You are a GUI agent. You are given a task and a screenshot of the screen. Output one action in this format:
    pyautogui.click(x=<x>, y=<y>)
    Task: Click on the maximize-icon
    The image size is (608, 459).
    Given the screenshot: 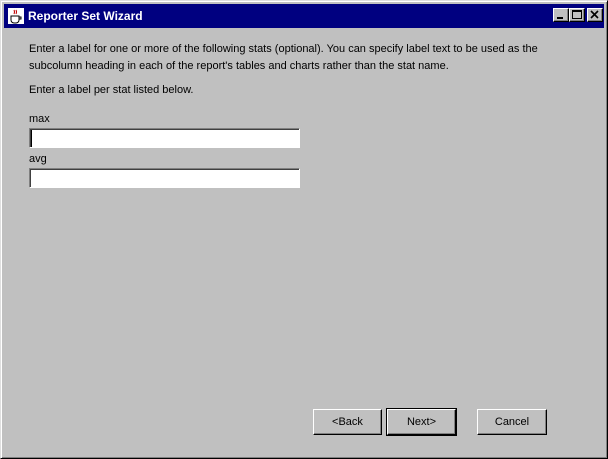 What is the action you would take?
    pyautogui.click(x=577, y=14)
    